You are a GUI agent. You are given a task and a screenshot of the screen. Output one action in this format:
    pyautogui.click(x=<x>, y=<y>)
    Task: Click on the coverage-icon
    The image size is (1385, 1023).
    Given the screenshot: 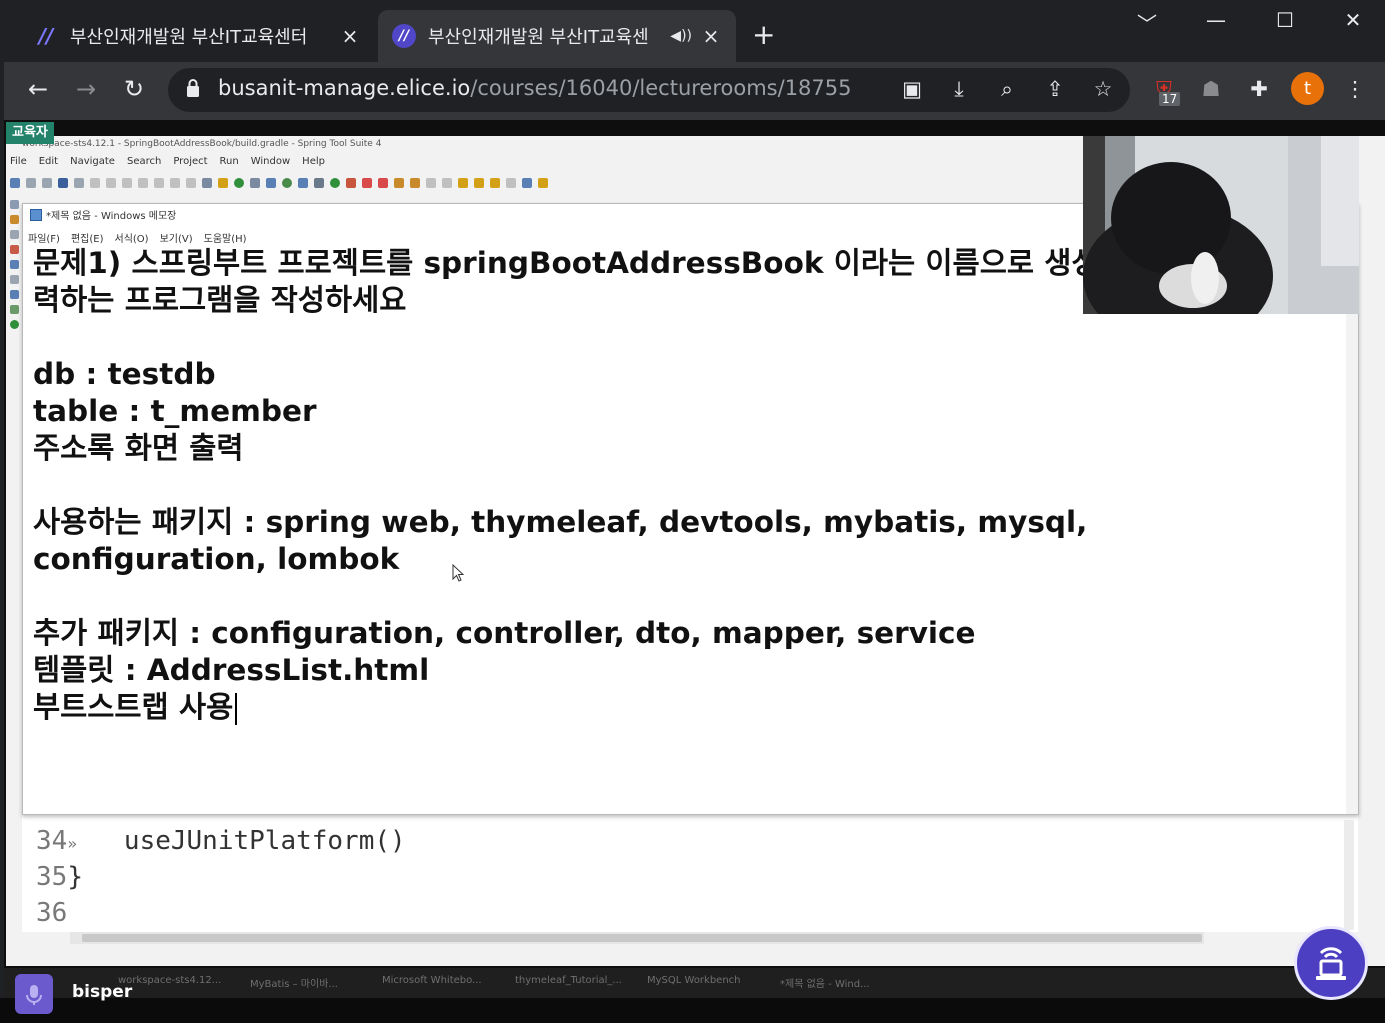 What is the action you would take?
    pyautogui.click(x=383, y=183)
    